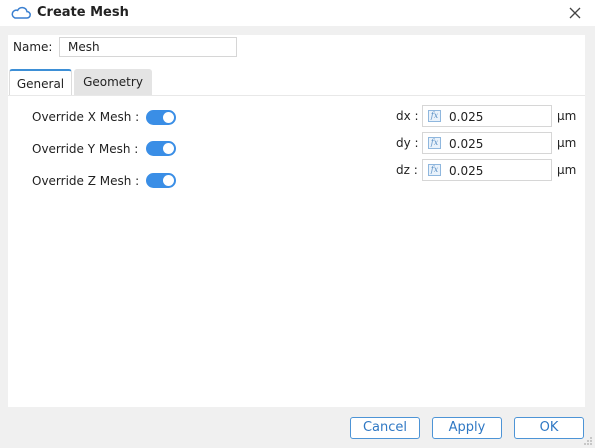 The height and width of the screenshot is (448, 595). What do you see at coordinates (161, 148) in the screenshot?
I see `override-y-toggle` at bounding box center [161, 148].